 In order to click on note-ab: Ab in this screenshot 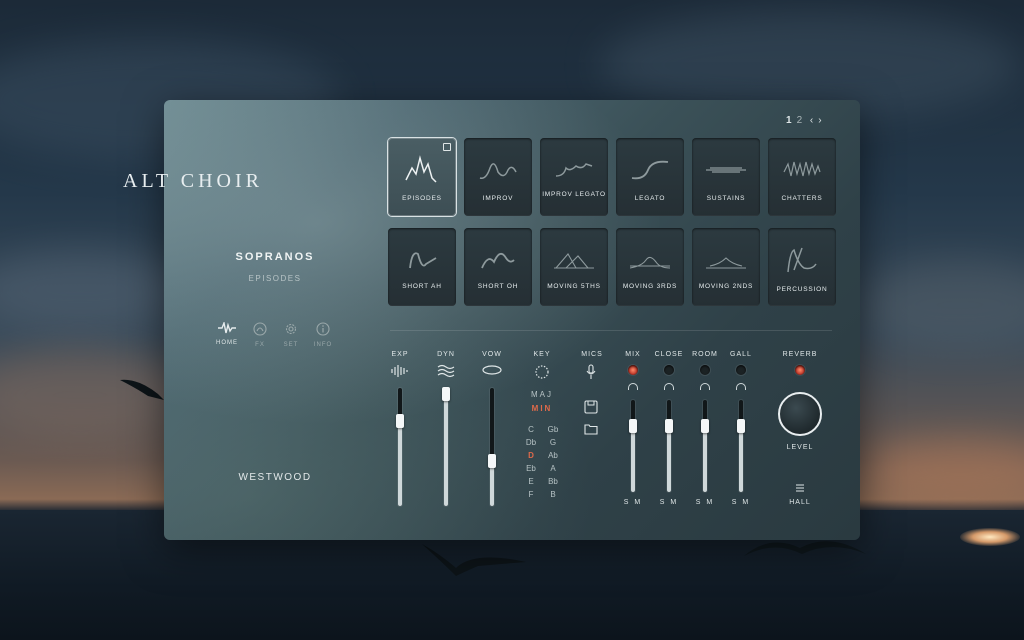, I will do `click(553, 455)`.